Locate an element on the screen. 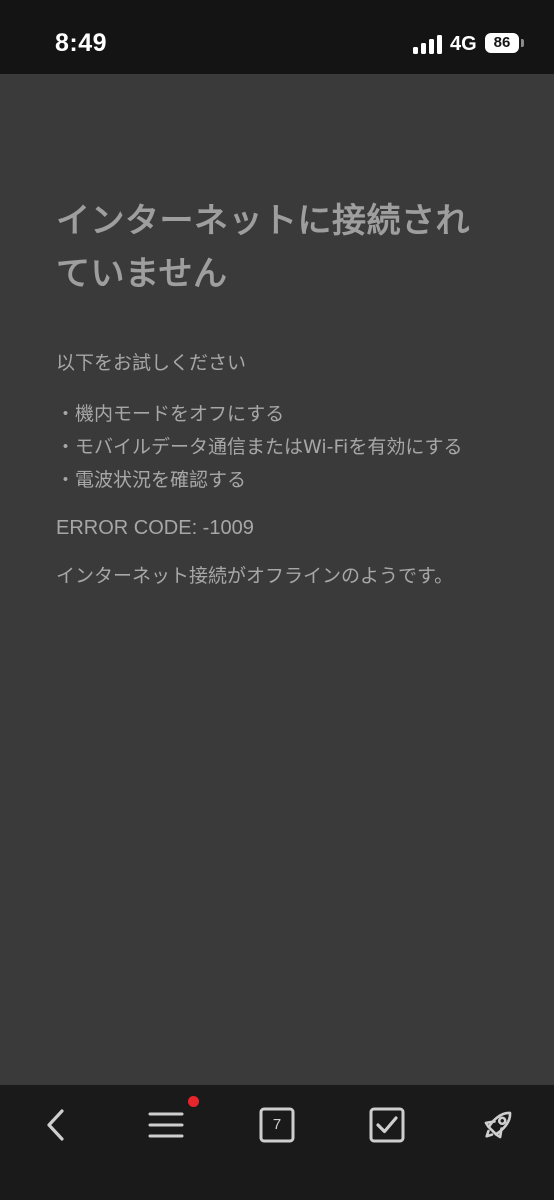 The height and width of the screenshot is (1200, 554). rocket-icon is located at coordinates (498, 1125).